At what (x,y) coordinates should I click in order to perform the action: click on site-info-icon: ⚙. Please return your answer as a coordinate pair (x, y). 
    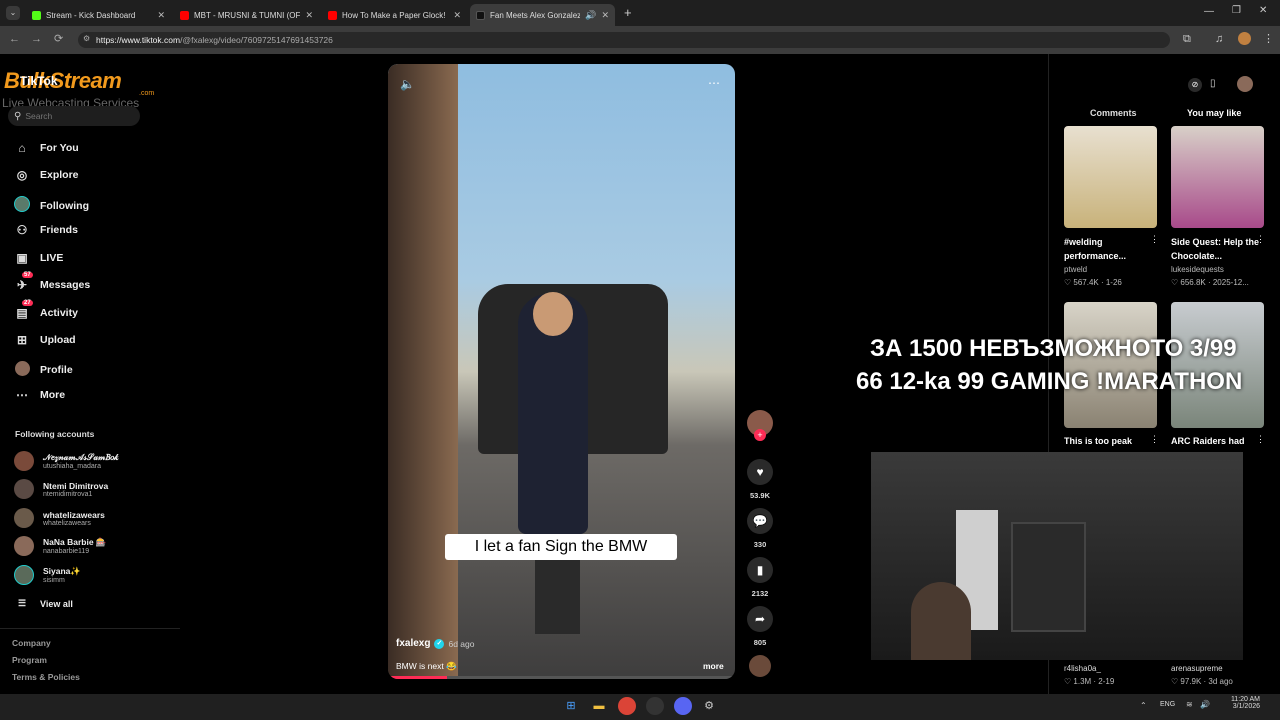
    Looking at the image, I should click on (86, 38).